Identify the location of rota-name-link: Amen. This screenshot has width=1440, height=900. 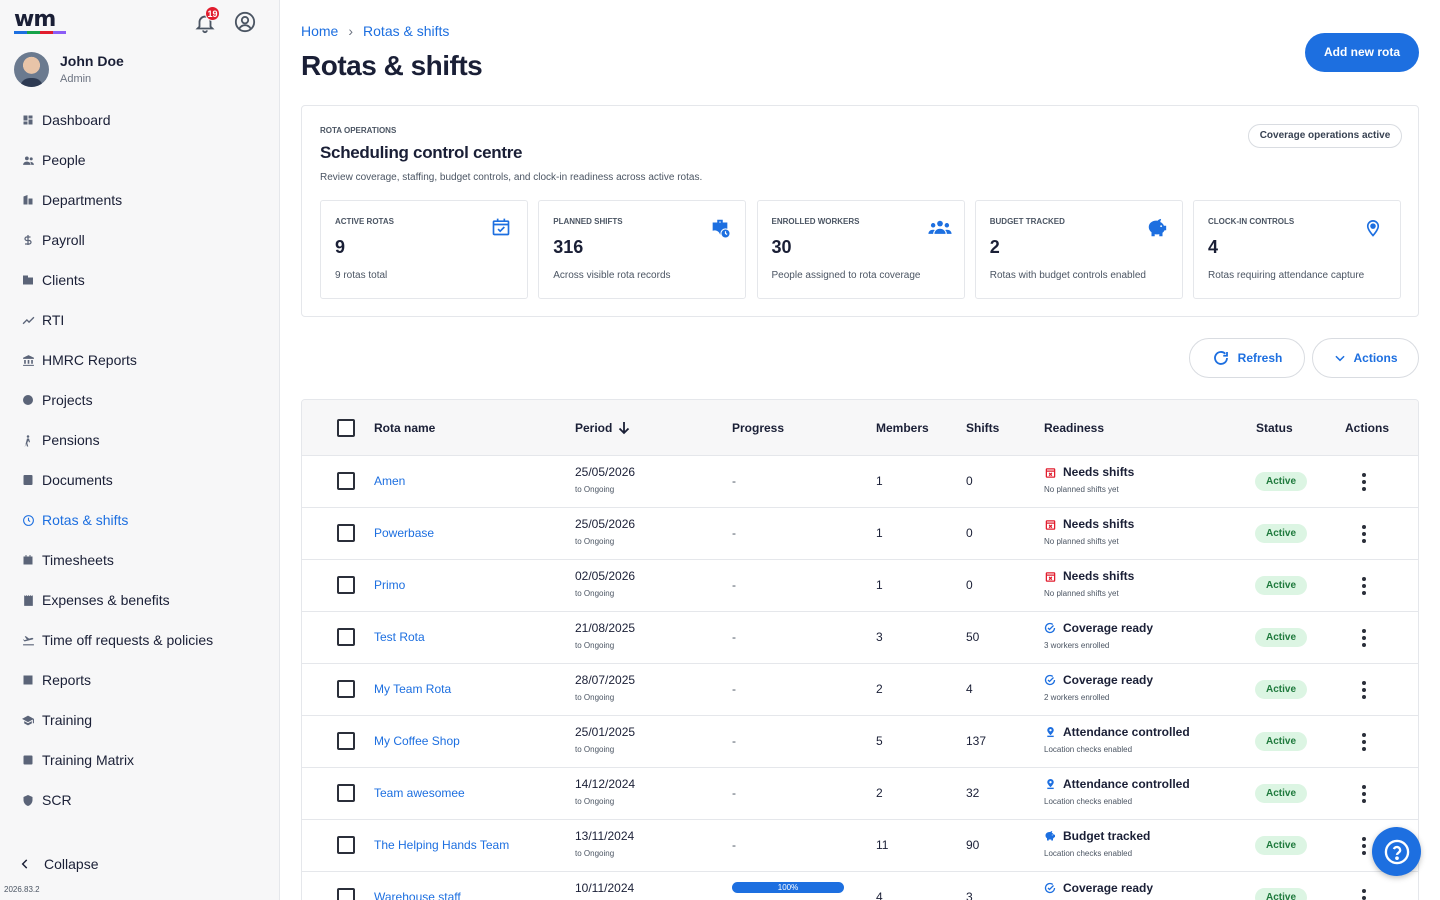
(389, 481).